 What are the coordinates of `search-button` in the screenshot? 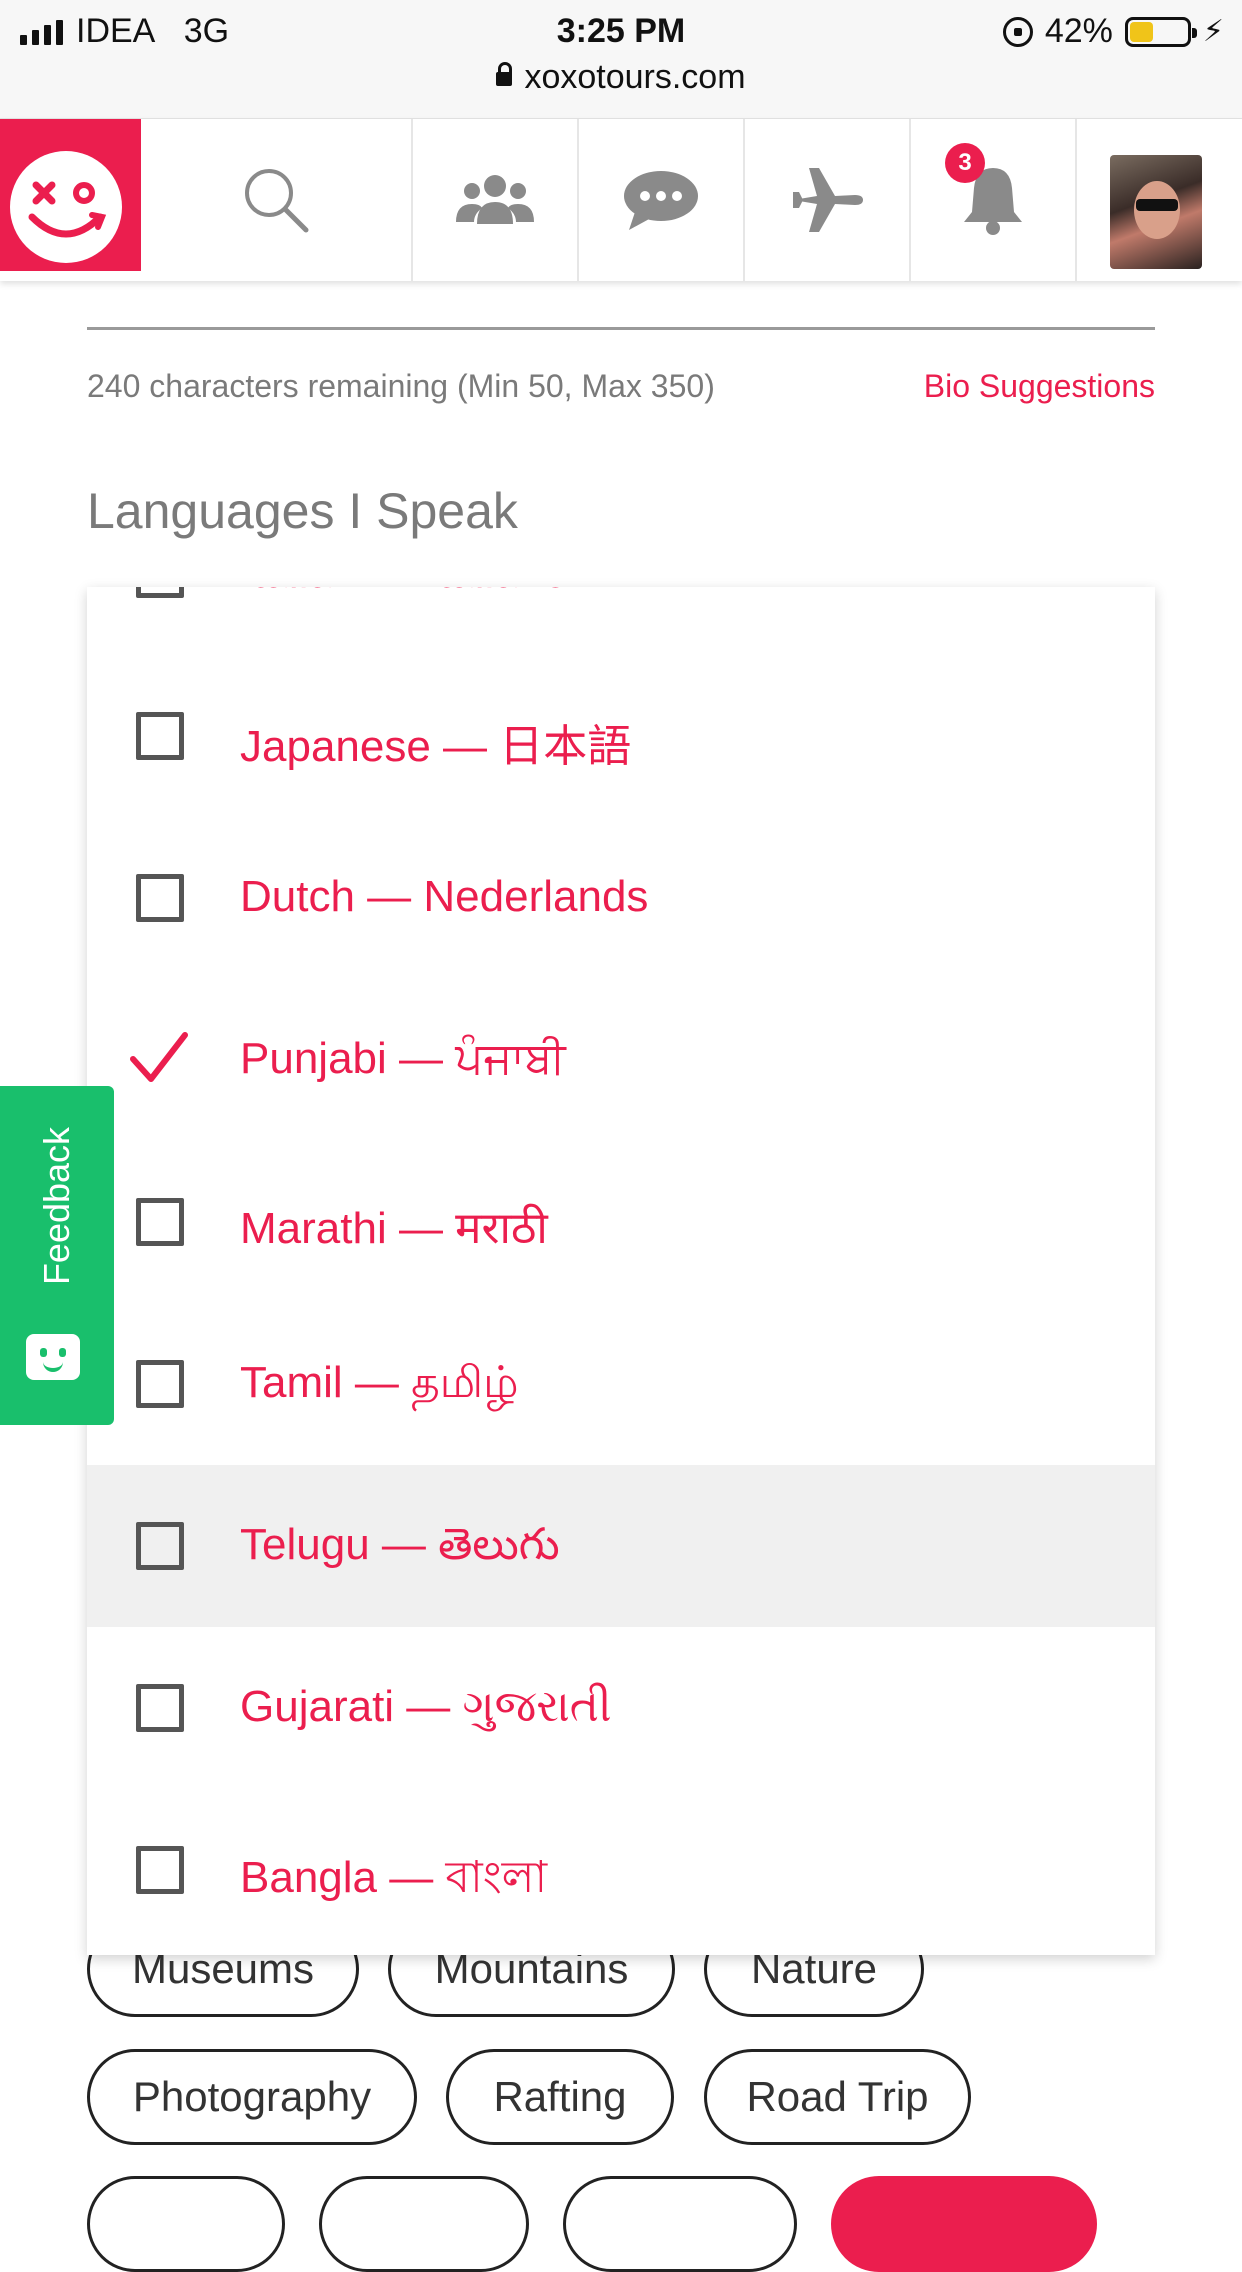 It's located at (276, 200).